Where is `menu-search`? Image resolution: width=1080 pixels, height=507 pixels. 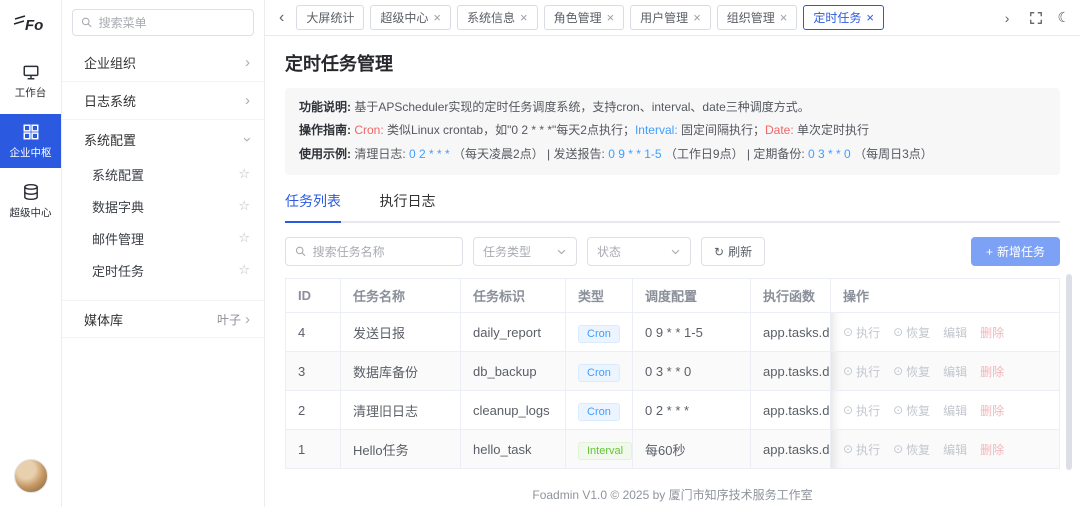 menu-search is located at coordinates (163, 22).